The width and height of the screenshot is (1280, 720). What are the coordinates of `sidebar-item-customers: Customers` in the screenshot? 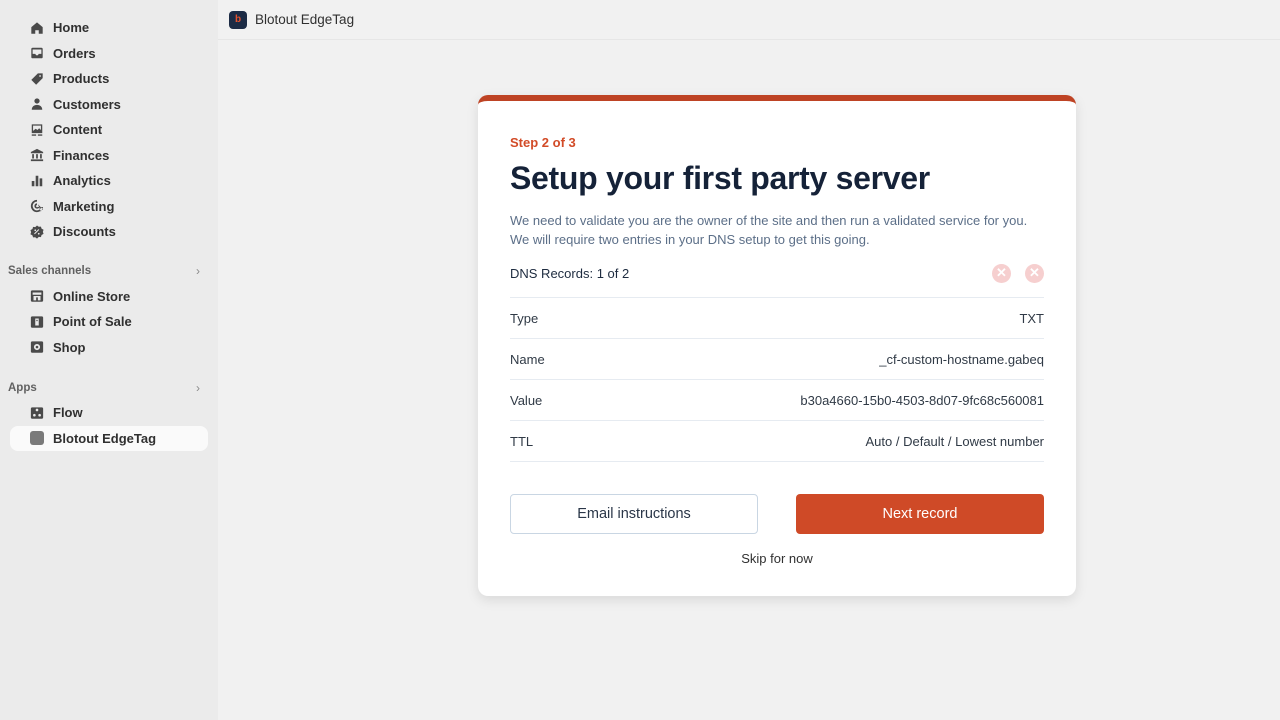 It's located at (109, 105).